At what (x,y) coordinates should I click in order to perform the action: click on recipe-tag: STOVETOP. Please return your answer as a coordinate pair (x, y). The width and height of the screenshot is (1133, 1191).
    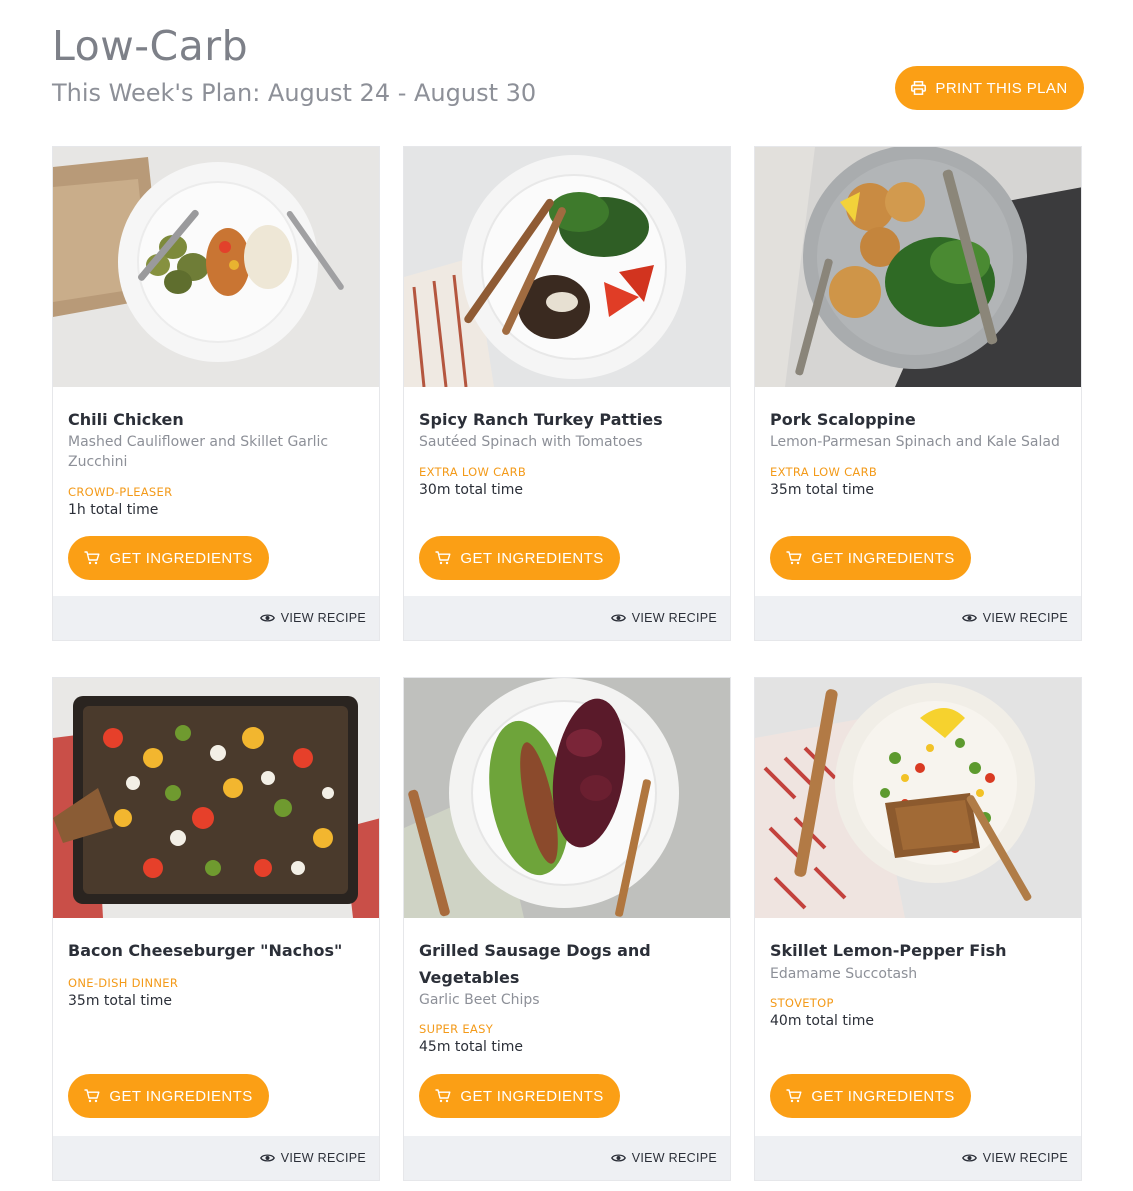
    Looking at the image, I should click on (802, 1003).